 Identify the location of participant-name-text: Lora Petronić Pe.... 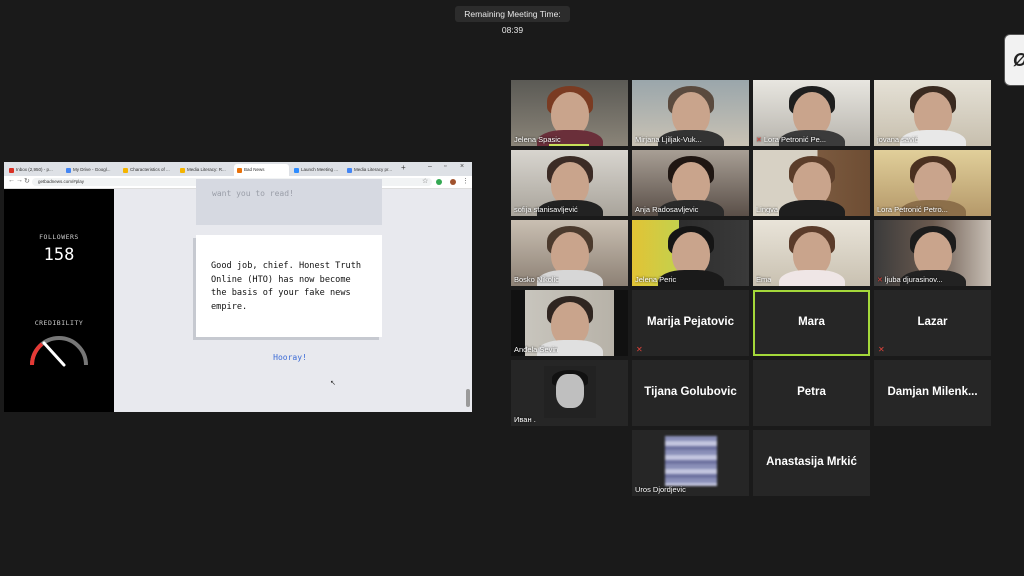
(794, 139).